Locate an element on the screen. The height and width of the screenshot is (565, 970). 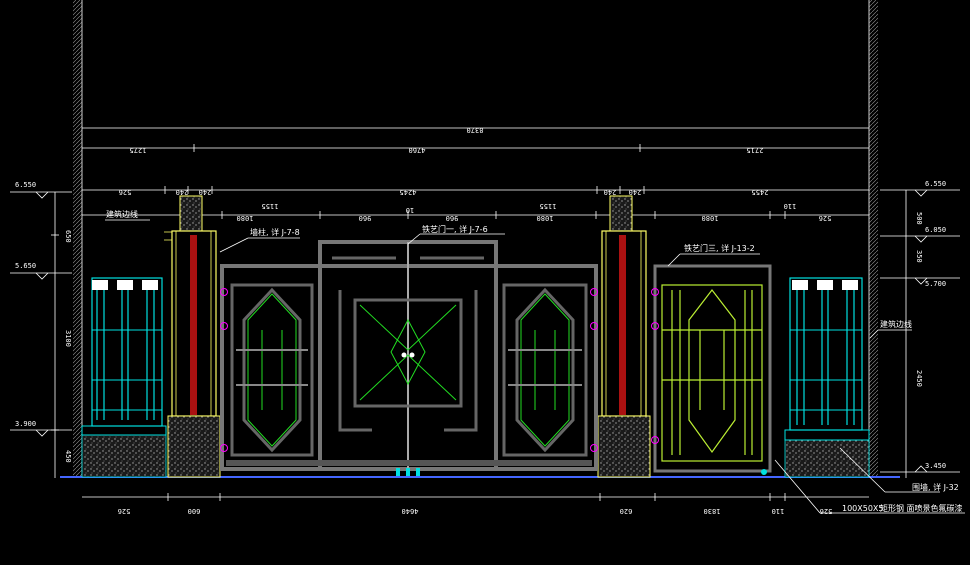
right-fence-wall is located at coordinates (827, 377).